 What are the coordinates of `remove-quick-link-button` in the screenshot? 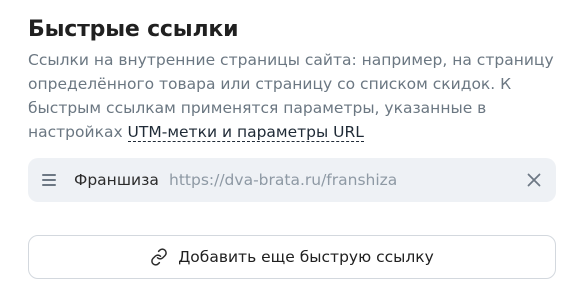 It's located at (534, 180).